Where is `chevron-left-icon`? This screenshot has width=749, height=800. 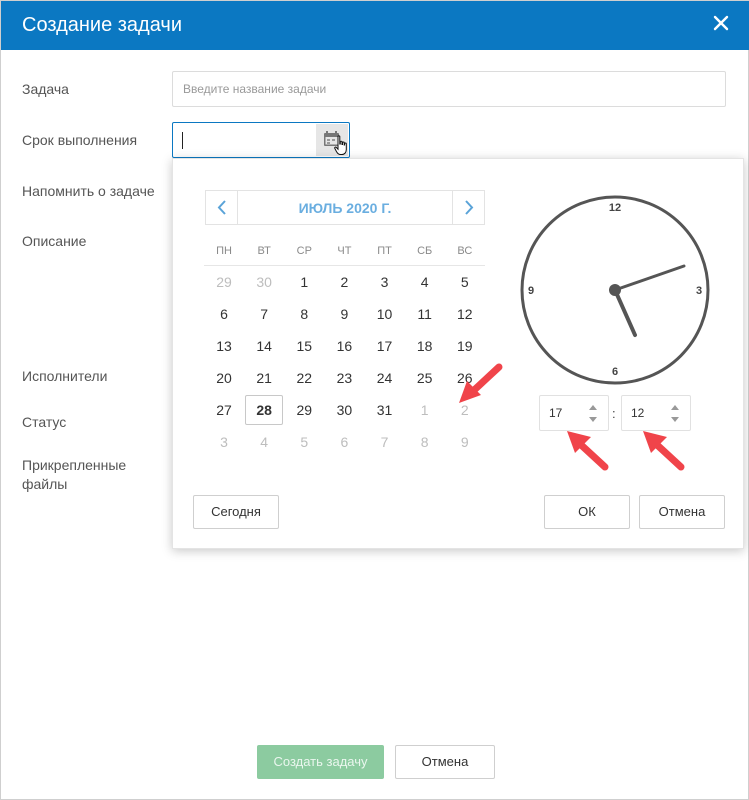 chevron-left-icon is located at coordinates (221, 207).